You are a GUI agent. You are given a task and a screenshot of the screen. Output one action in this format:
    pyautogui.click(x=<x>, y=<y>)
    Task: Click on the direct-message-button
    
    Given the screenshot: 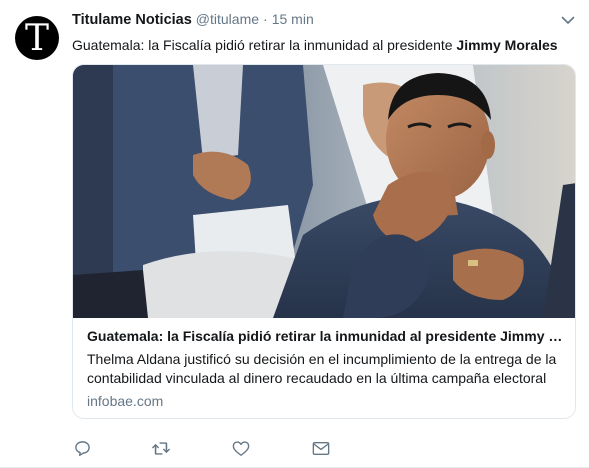 What is the action you would take?
    pyautogui.click(x=321, y=448)
    